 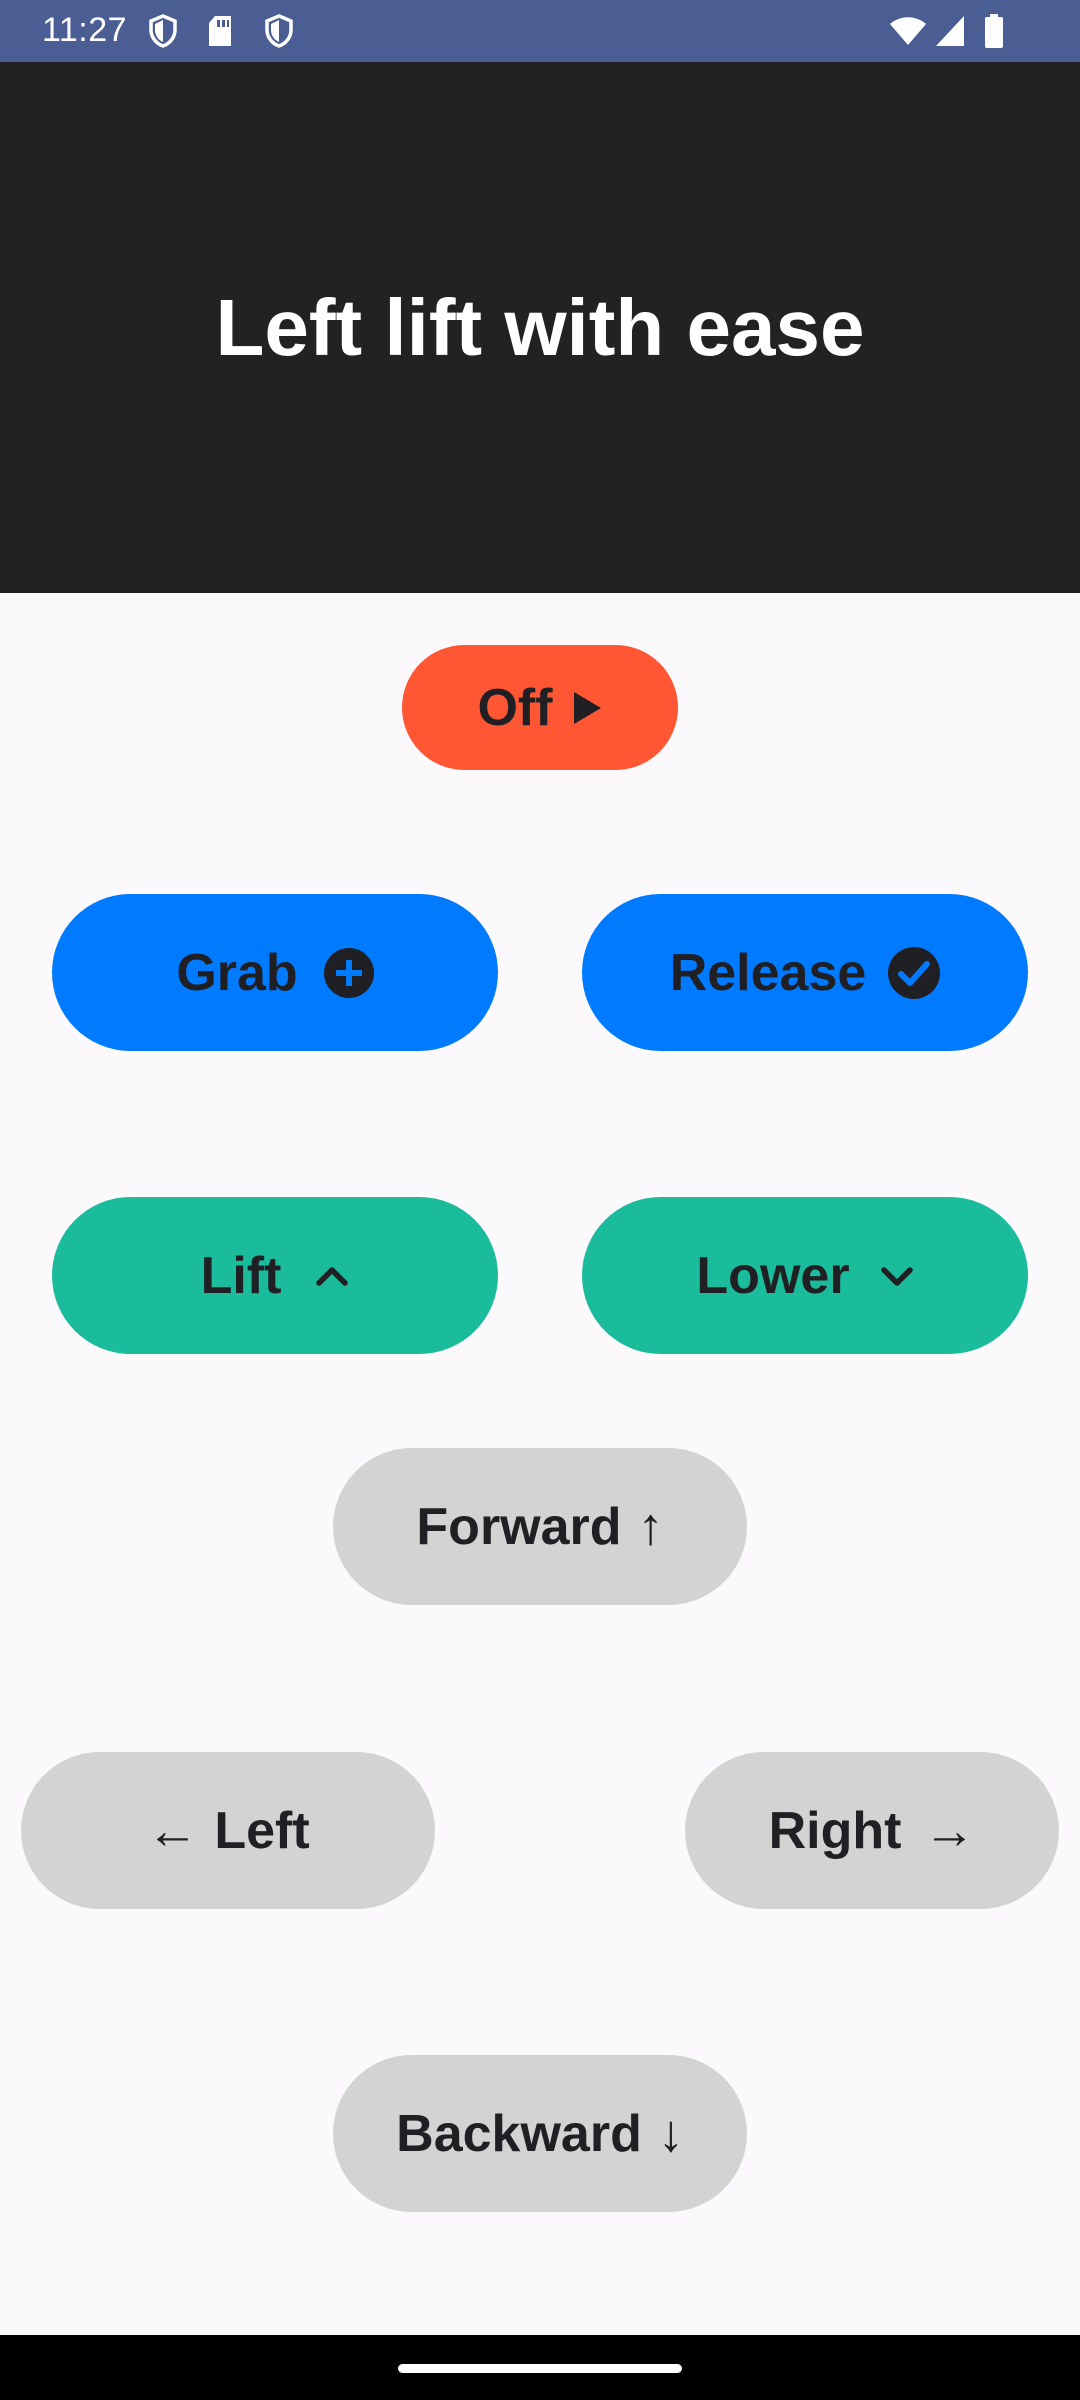 What do you see at coordinates (835, 1830) in the screenshot?
I see `right-button-label: Right` at bounding box center [835, 1830].